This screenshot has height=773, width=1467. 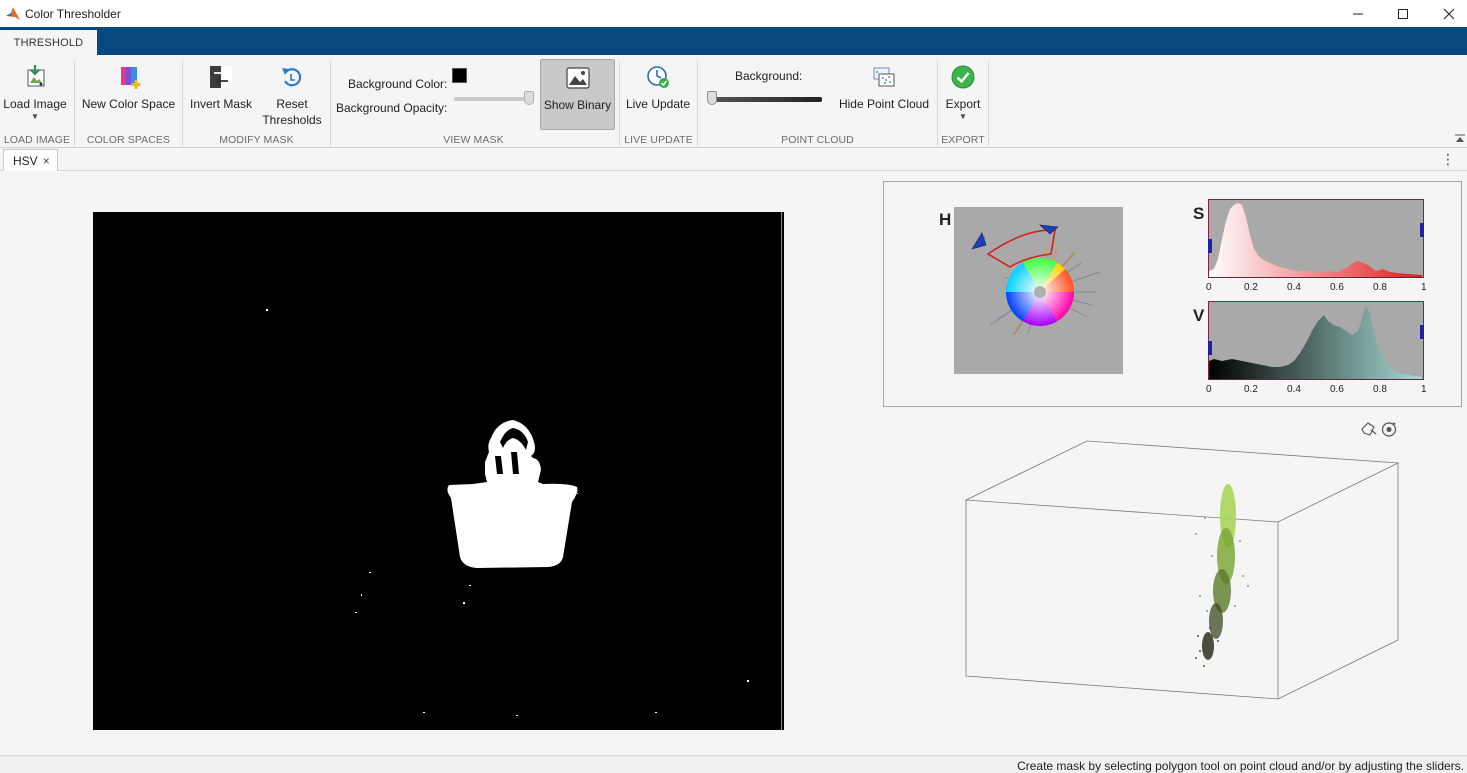 What do you see at coordinates (1294, 287) in the screenshot?
I see `s-tick-04: 0.4` at bounding box center [1294, 287].